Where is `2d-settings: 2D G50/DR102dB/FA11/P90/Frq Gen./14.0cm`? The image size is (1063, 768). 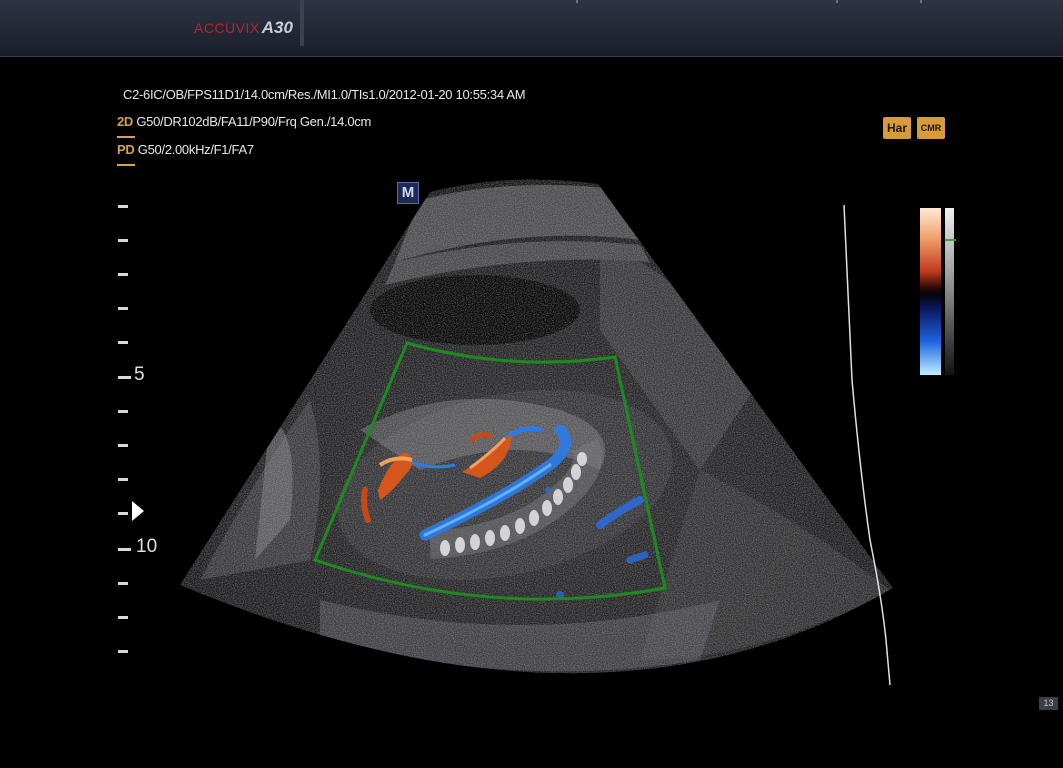 2d-settings: 2D G50/DR102dB/FA11/P90/Frq Gen./14.0cm is located at coordinates (244, 121).